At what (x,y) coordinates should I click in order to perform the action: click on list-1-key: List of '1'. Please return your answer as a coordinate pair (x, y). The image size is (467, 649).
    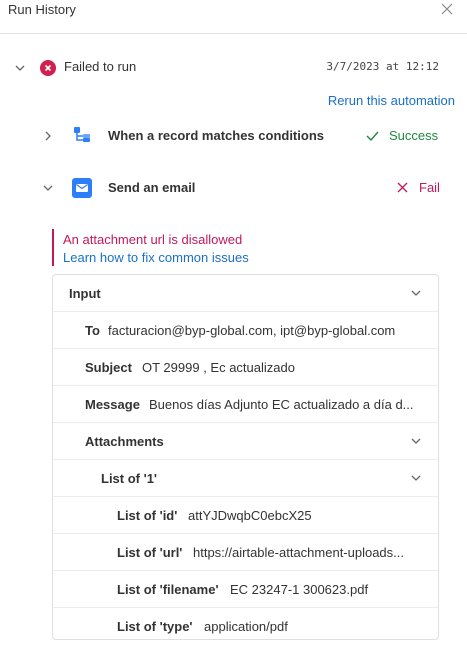
    Looking at the image, I should click on (129, 478).